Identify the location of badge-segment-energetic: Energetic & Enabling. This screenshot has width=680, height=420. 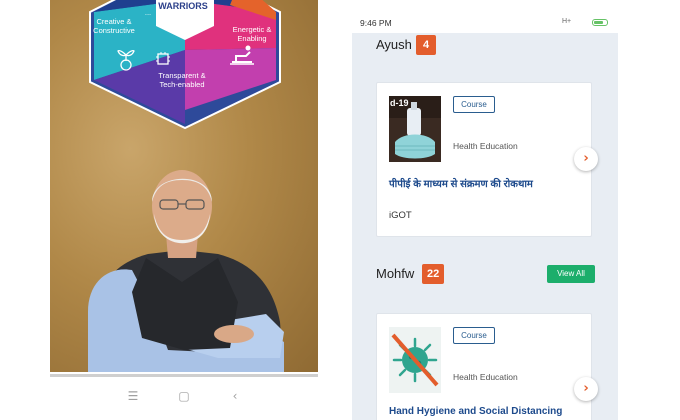
(252, 34).